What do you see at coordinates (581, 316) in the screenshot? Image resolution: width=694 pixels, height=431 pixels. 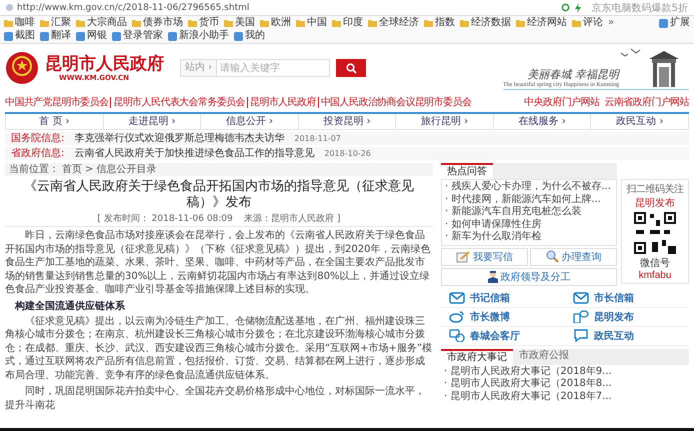 I see `speech-phone-icon` at bounding box center [581, 316].